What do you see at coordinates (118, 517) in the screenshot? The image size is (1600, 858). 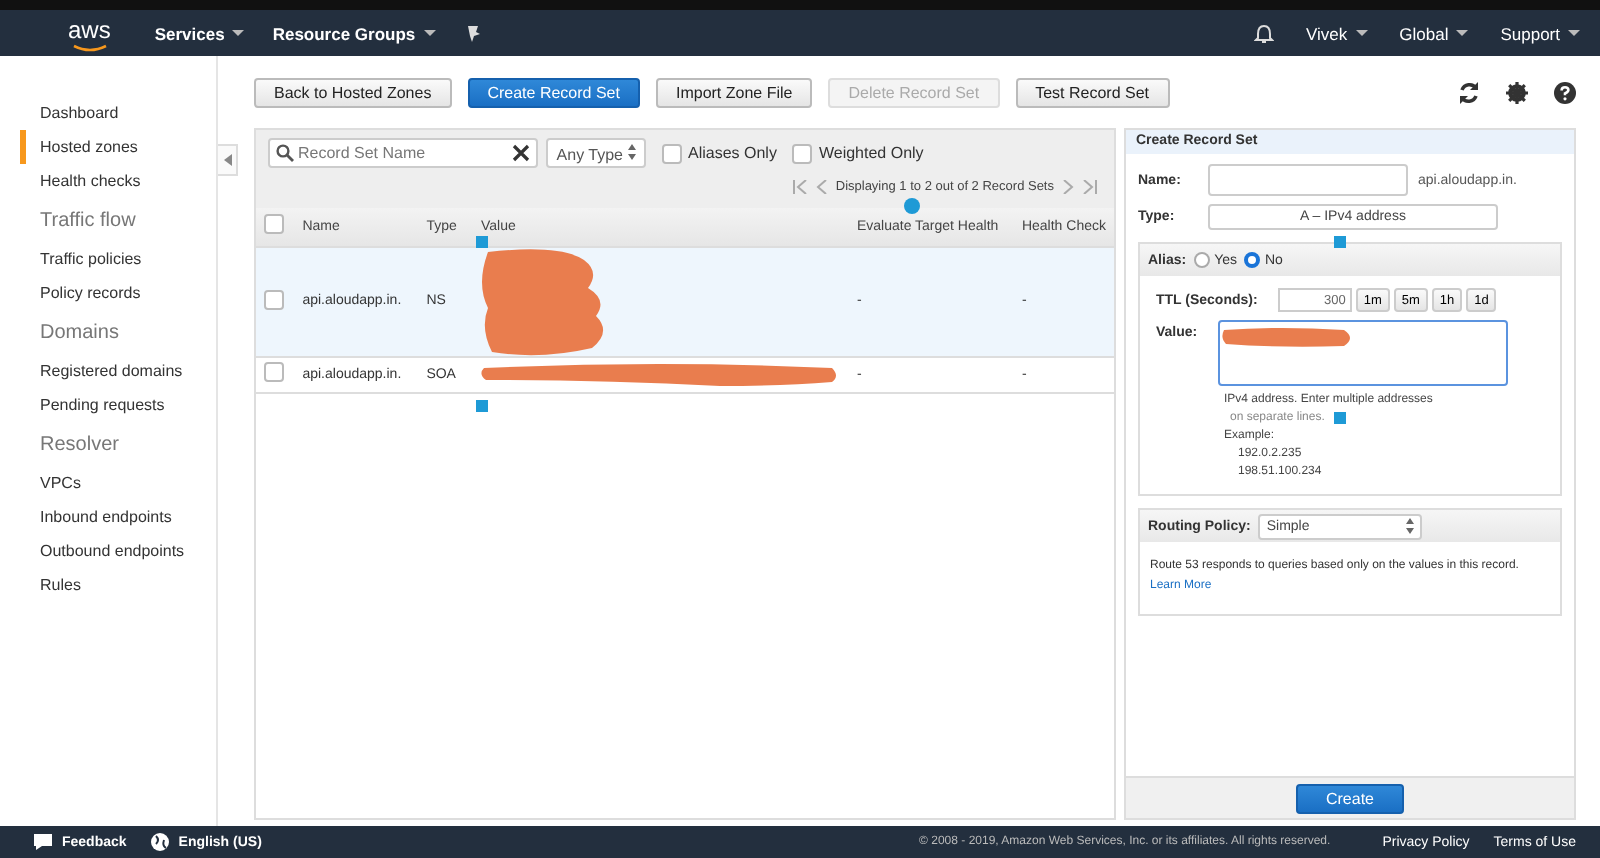 I see `nav-link: Inbound endpoints` at bounding box center [118, 517].